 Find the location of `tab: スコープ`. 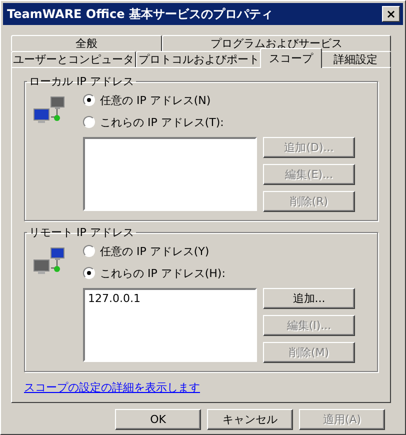

tab: スコープ is located at coordinates (291, 58).